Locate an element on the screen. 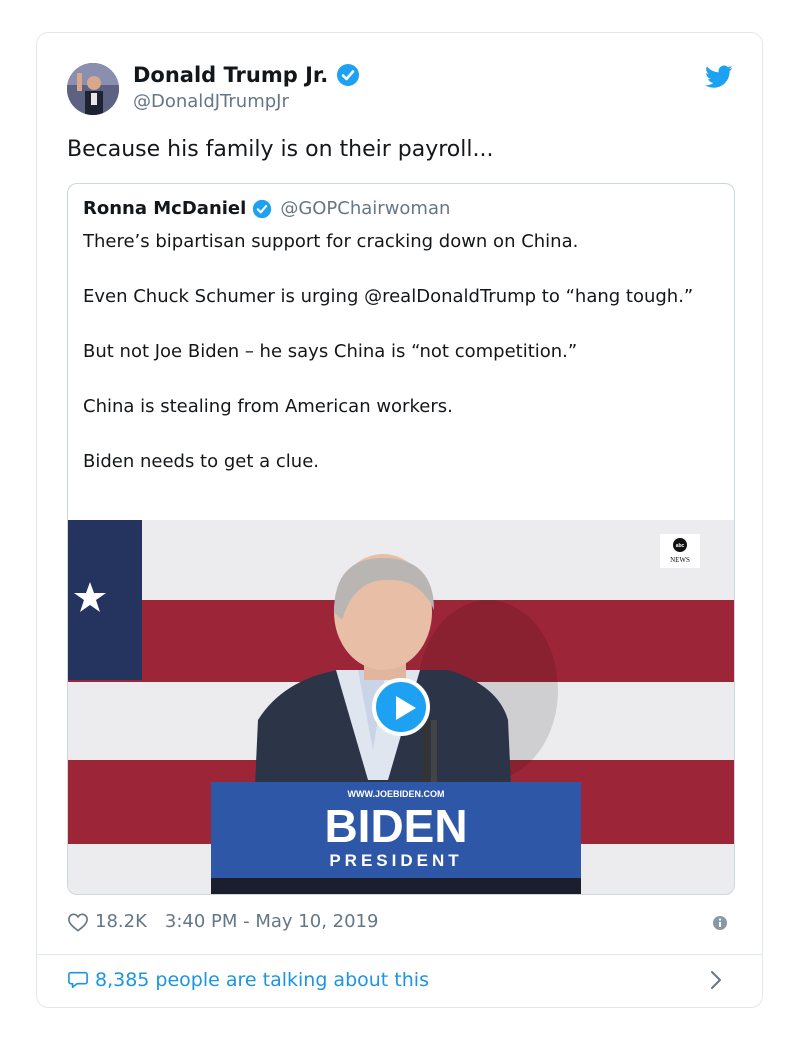 The width and height of the screenshot is (800, 1045). abc-logo: abc is located at coordinates (680, 546).